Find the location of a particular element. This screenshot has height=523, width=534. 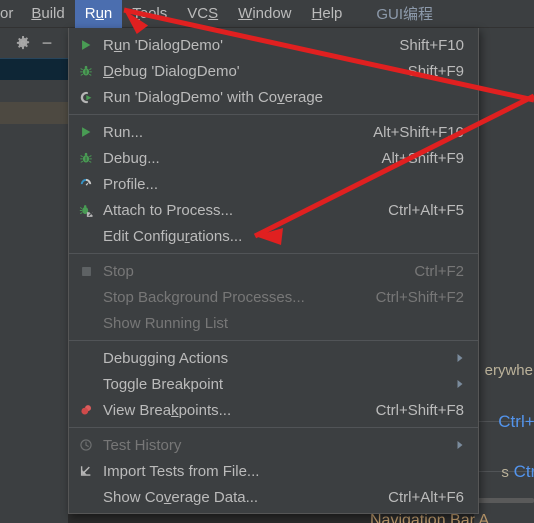

menu-item-debug: Debug... Alt+Shift+F9 is located at coordinates (273, 158).